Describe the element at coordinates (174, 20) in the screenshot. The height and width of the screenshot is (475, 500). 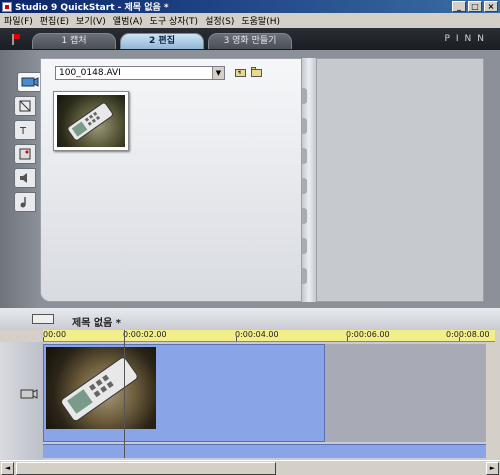
I see `menu-toolbox: 도구 상자(T)` at that location.